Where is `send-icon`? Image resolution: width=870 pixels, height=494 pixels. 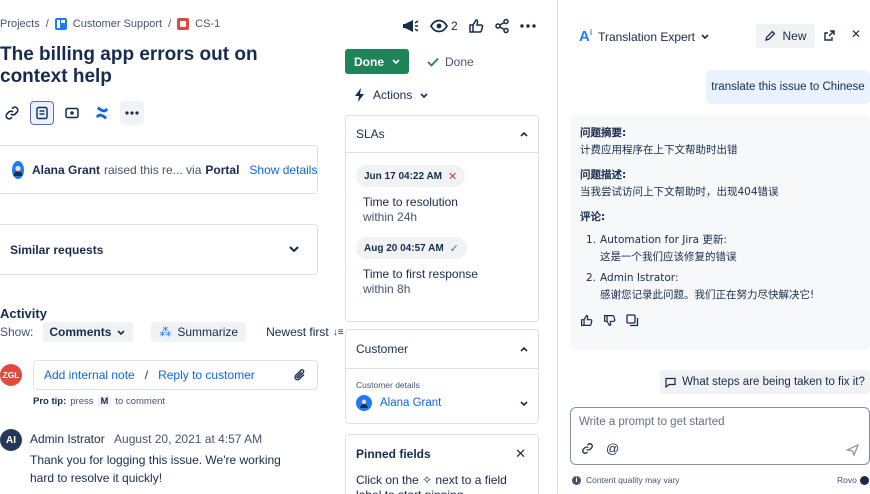
send-icon is located at coordinates (852, 450).